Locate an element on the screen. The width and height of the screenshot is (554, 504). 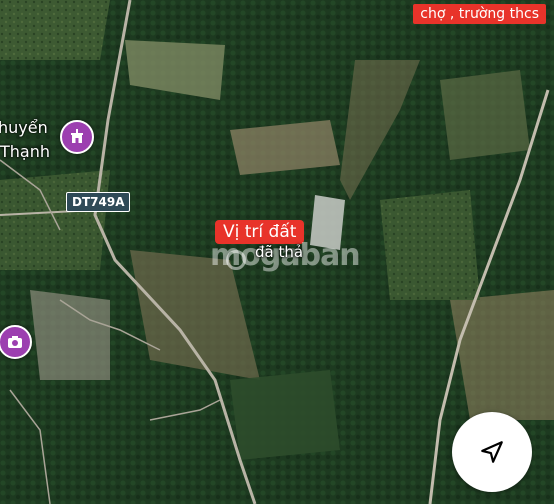
location-pin-icon is located at coordinates (236, 260).